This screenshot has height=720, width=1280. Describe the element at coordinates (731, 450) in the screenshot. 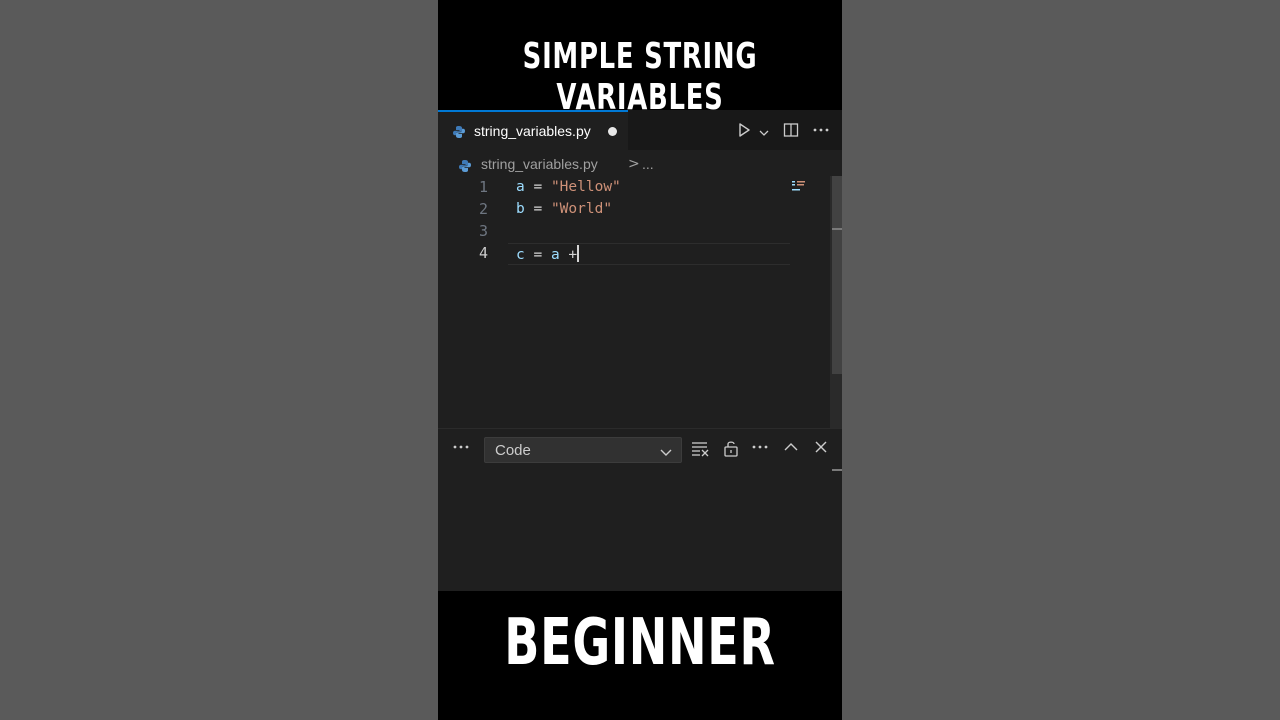

I see `lock-icon` at that location.